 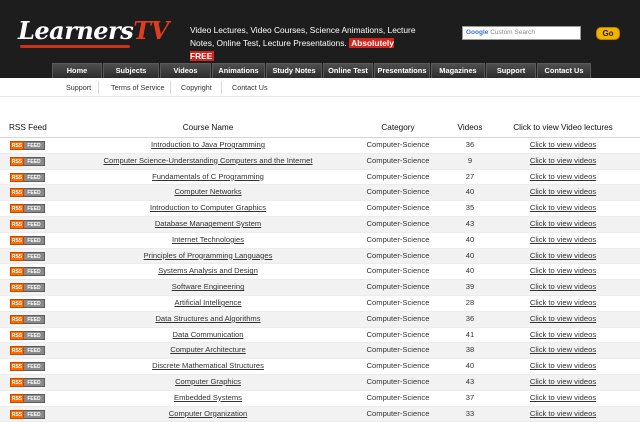 I want to click on course-name-link: Introduction to Java Programming, so click(x=208, y=144).